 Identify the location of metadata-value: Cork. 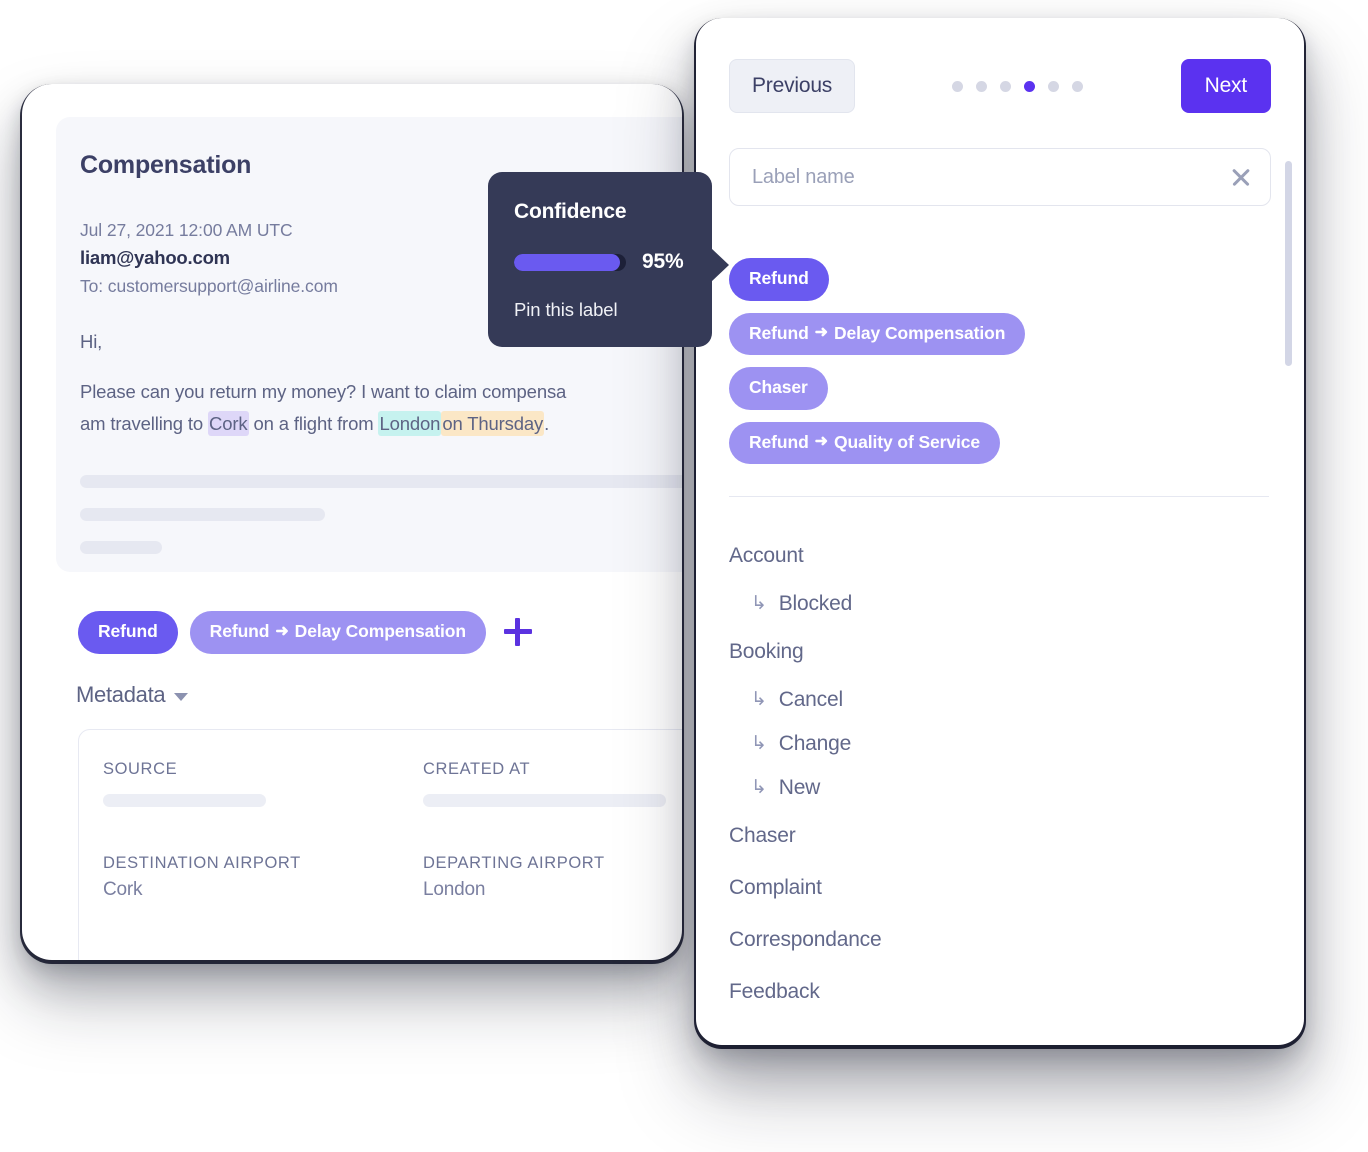
(123, 889).